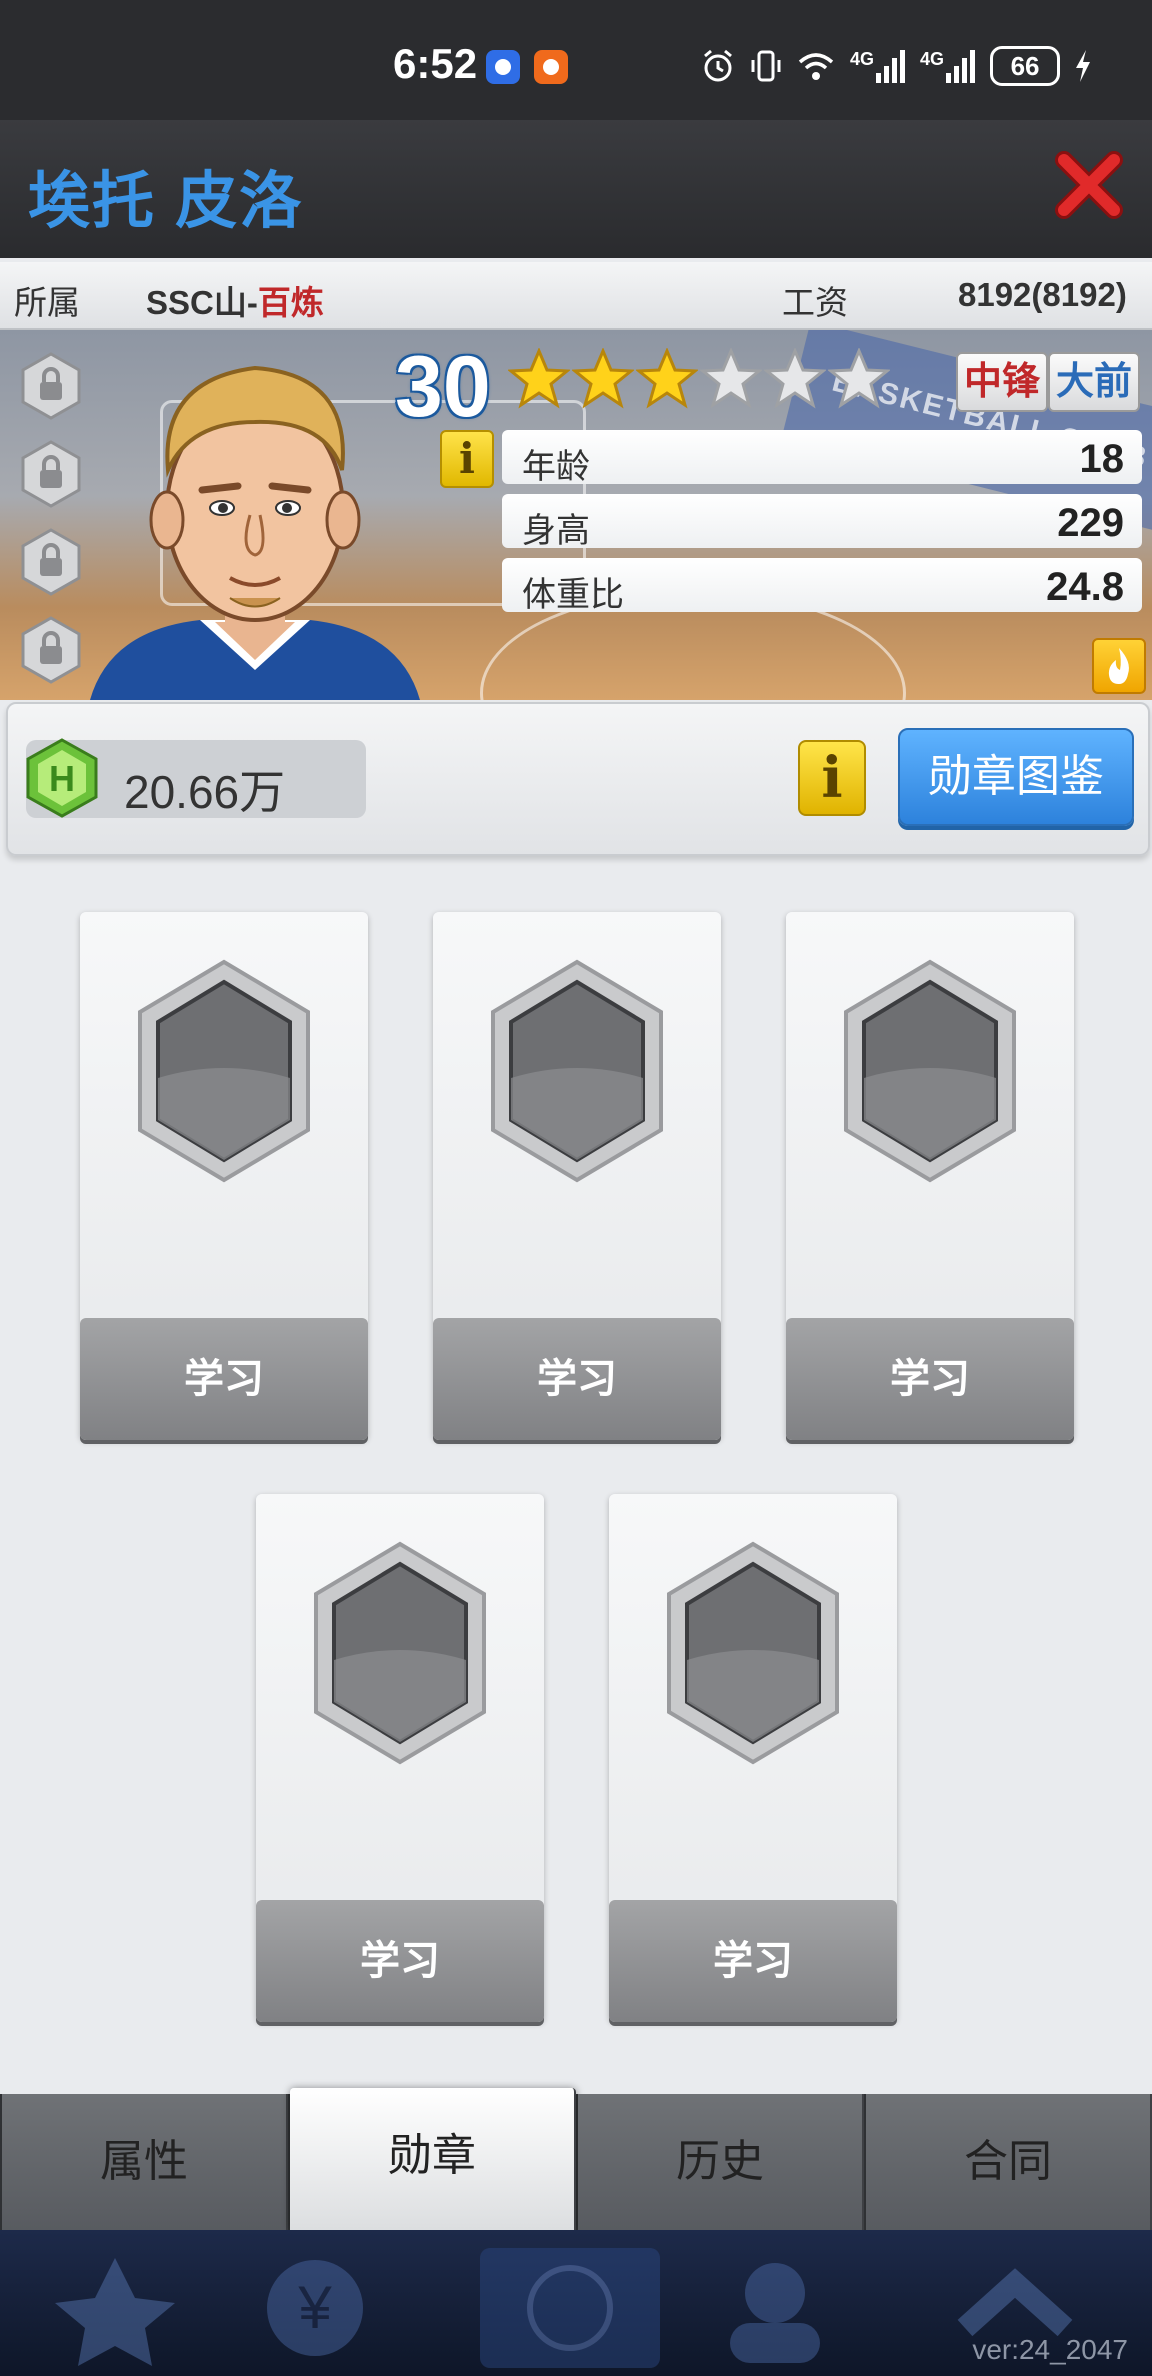 The image size is (1152, 2376). I want to click on player-name-title: 埃托 皮洛, so click(166, 201).